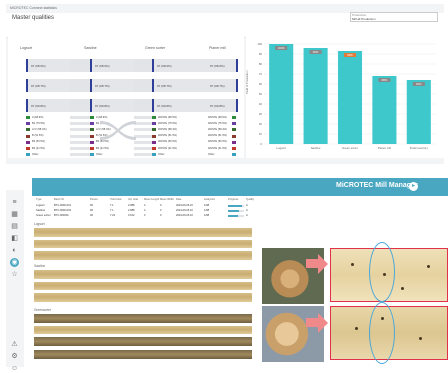 Image resolution: width=448 pixels, height=373 pixels. What do you see at coordinates (113, 215) in the screenshot?
I see `table-cell: 7.22` at bounding box center [113, 215].